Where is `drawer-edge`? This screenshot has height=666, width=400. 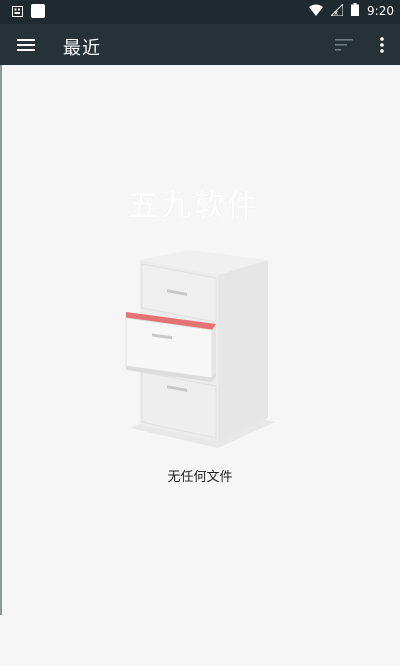
drawer-edge is located at coordinates (1, 340).